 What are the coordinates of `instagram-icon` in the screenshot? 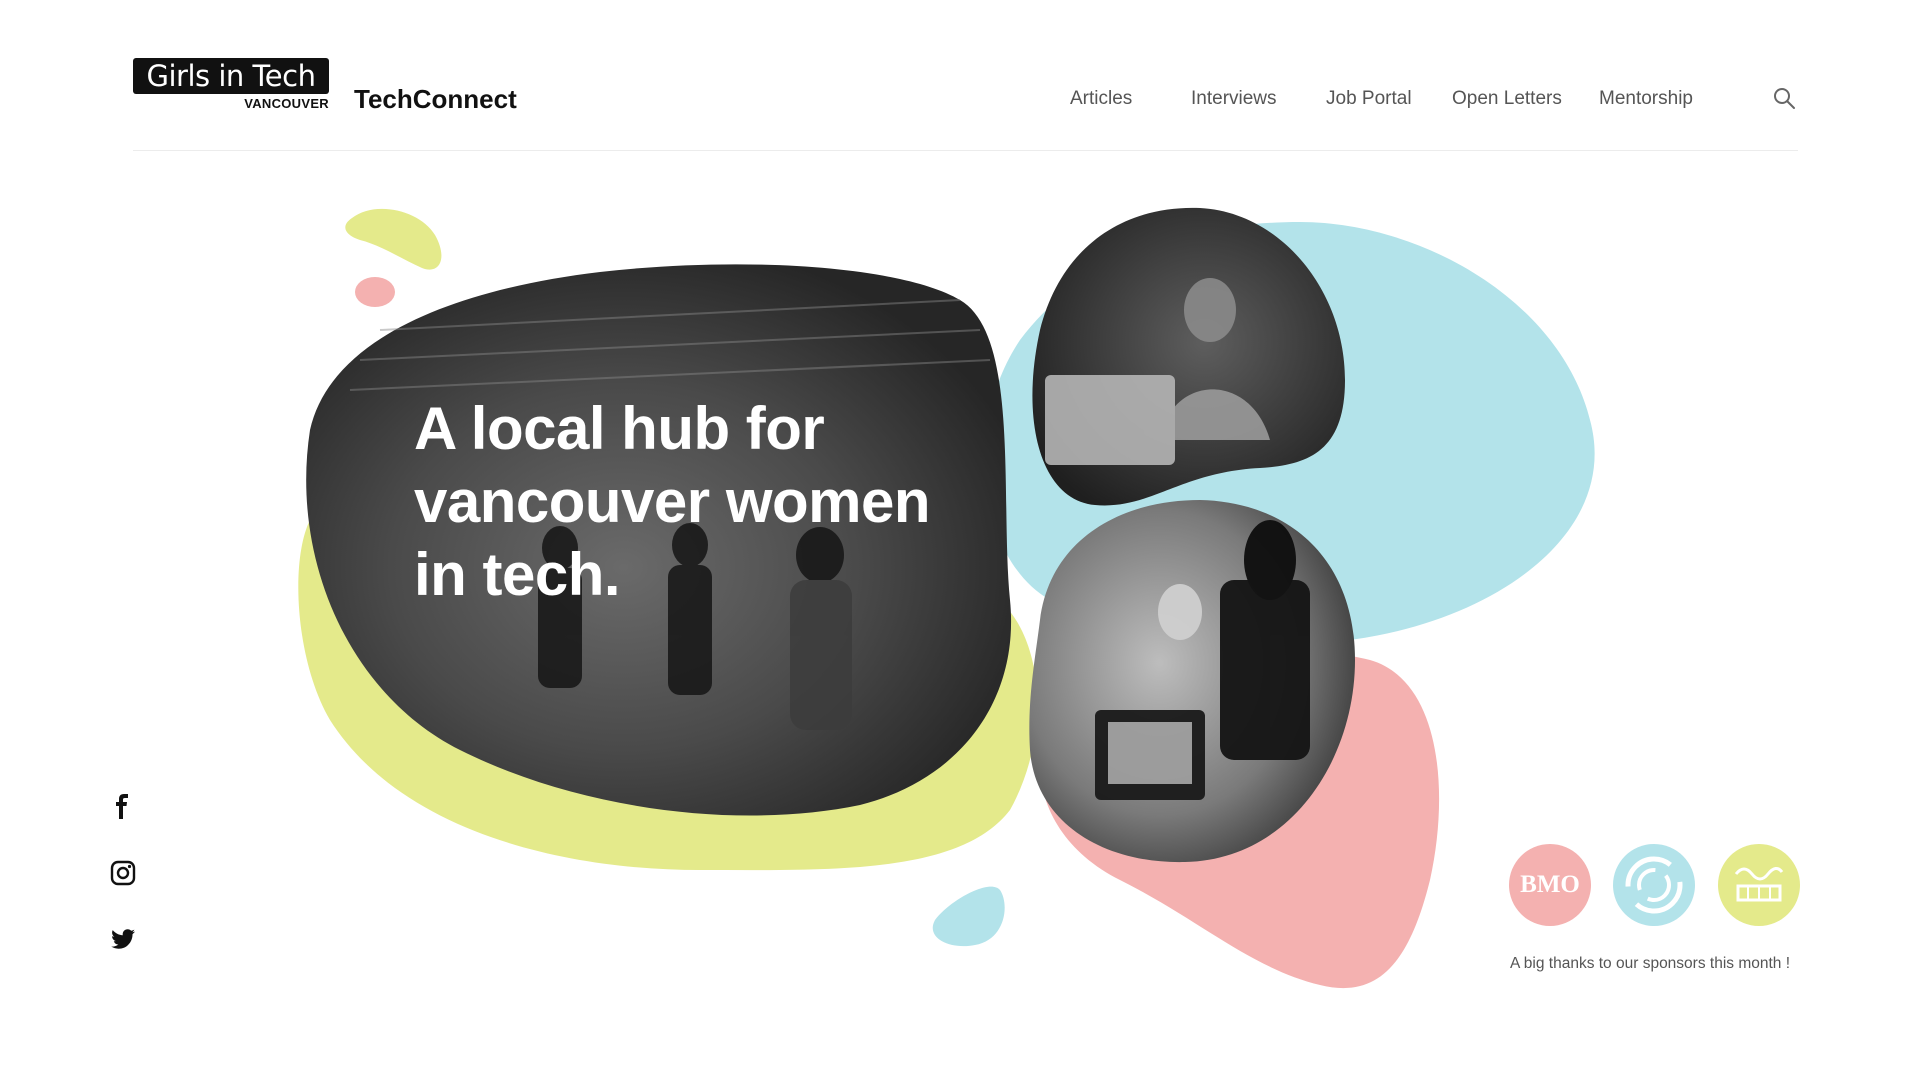 It's located at (123, 873).